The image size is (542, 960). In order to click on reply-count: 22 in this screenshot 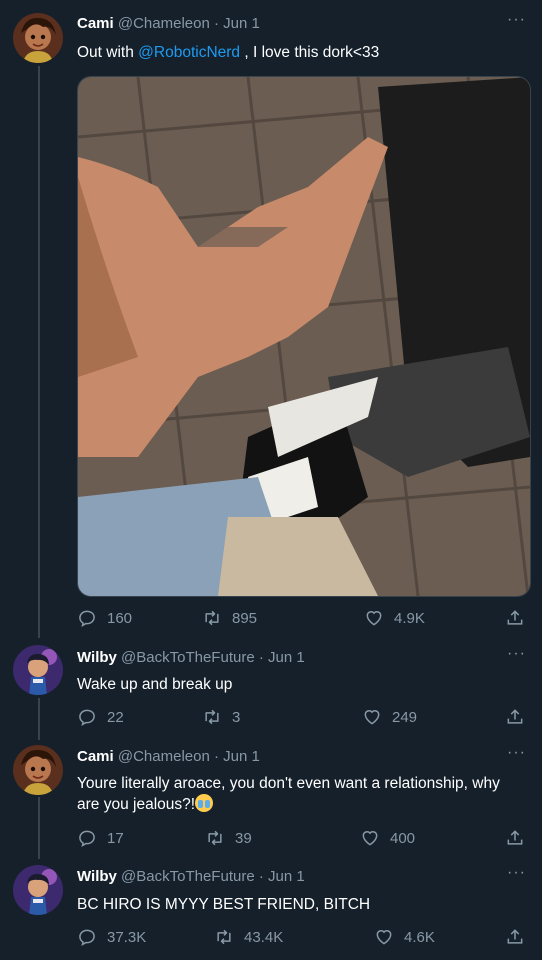, I will do `click(115, 717)`.